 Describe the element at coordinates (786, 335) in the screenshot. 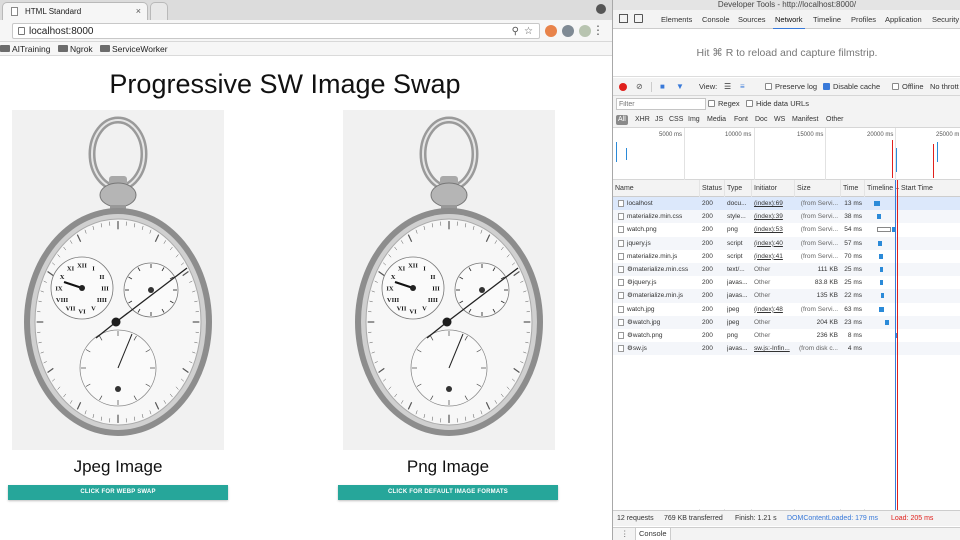

I see `table-row: ⚙watch.png 200 png Other 236 KB 8 ms` at that location.